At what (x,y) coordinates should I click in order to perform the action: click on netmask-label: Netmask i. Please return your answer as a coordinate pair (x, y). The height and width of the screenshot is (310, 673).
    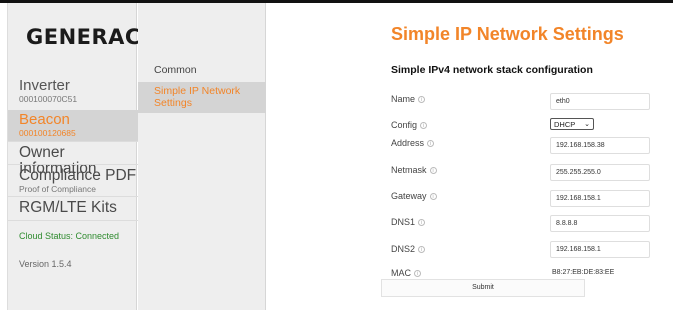
    Looking at the image, I should click on (414, 170).